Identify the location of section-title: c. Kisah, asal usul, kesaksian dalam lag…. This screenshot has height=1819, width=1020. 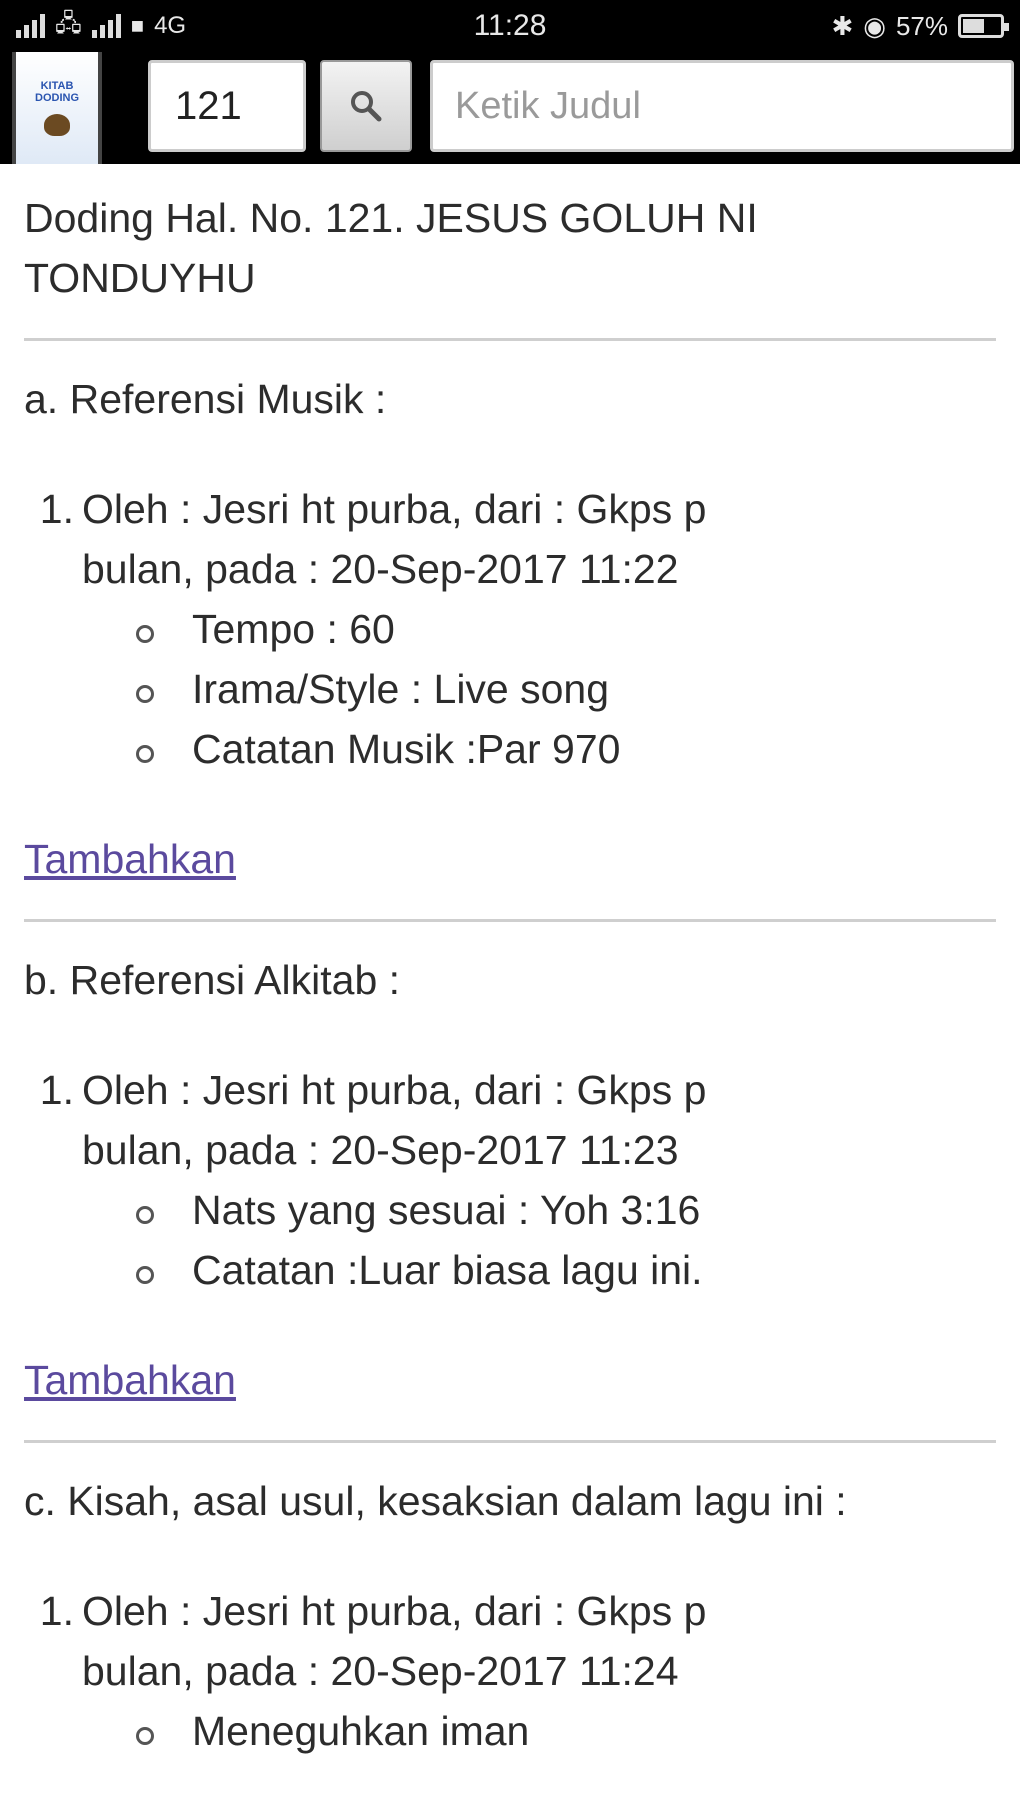
(435, 1501).